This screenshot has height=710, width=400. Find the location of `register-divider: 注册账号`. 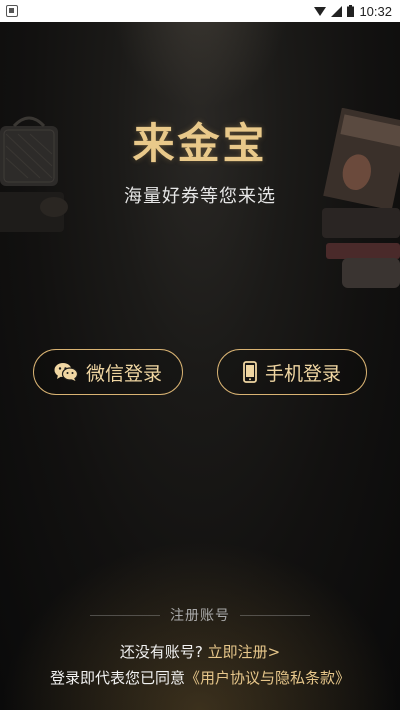

register-divider: 注册账号 is located at coordinates (200, 615).